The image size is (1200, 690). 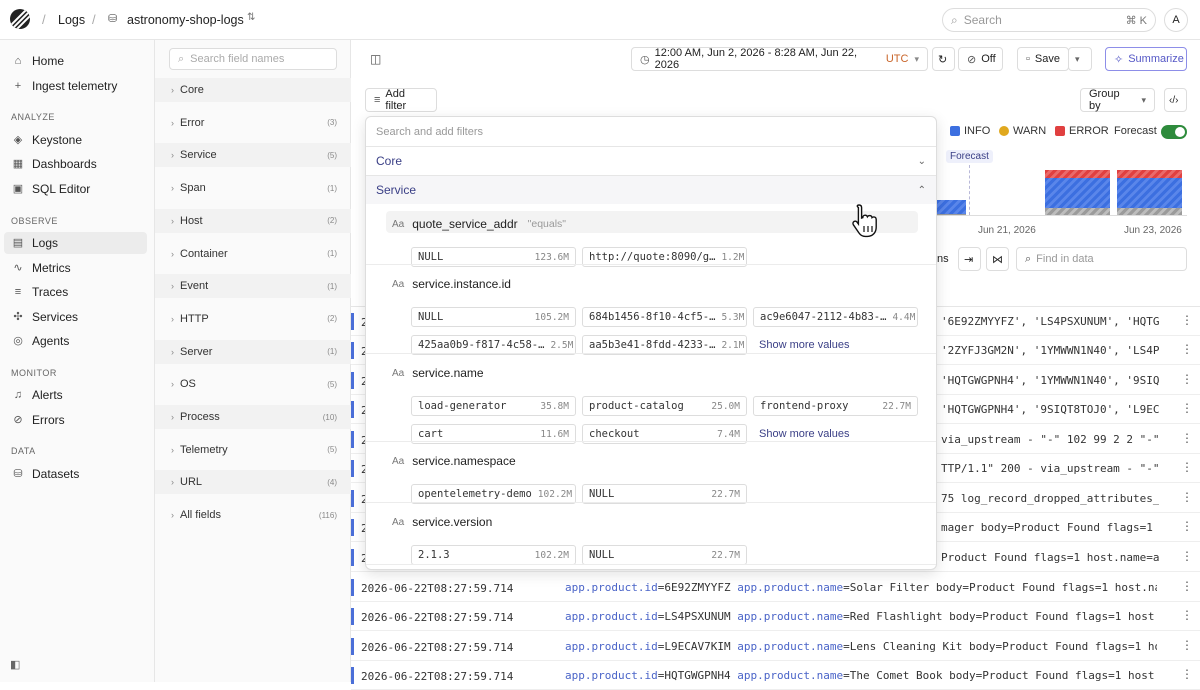 I want to click on field-group-server: › Server (1), so click(x=253, y=351).